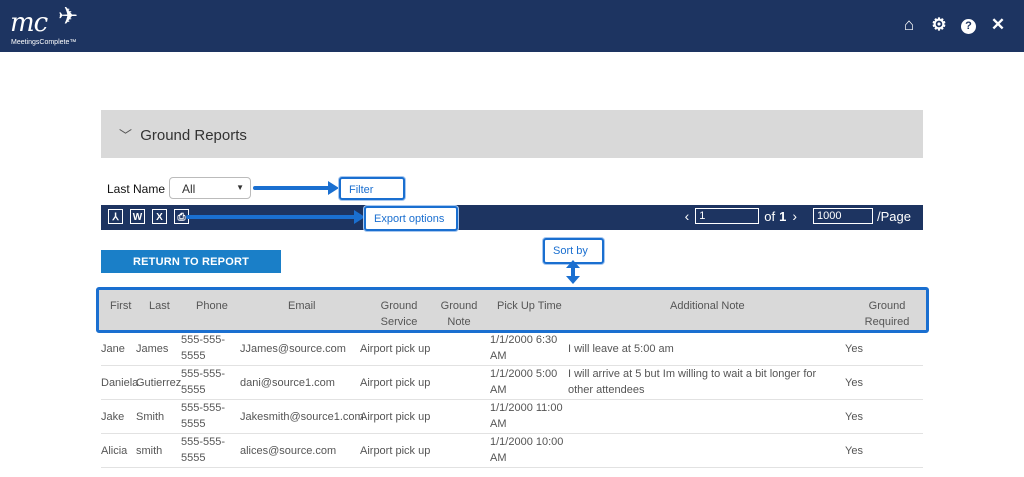  I want to click on chevron-down-icon: ▼, so click(240, 187).